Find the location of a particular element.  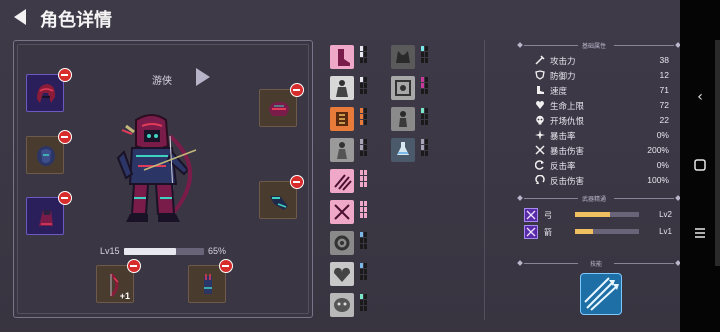

helmet-icon is located at coordinates (46, 93).